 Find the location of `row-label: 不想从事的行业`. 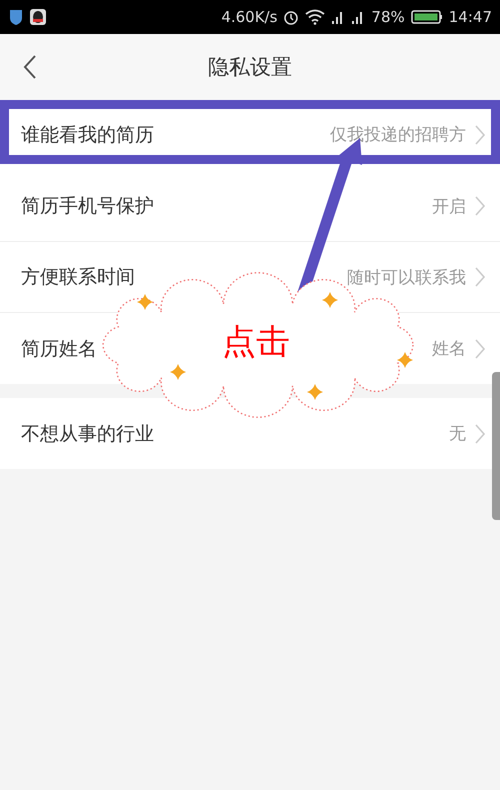

row-label: 不想从事的行业 is located at coordinates (87, 434).